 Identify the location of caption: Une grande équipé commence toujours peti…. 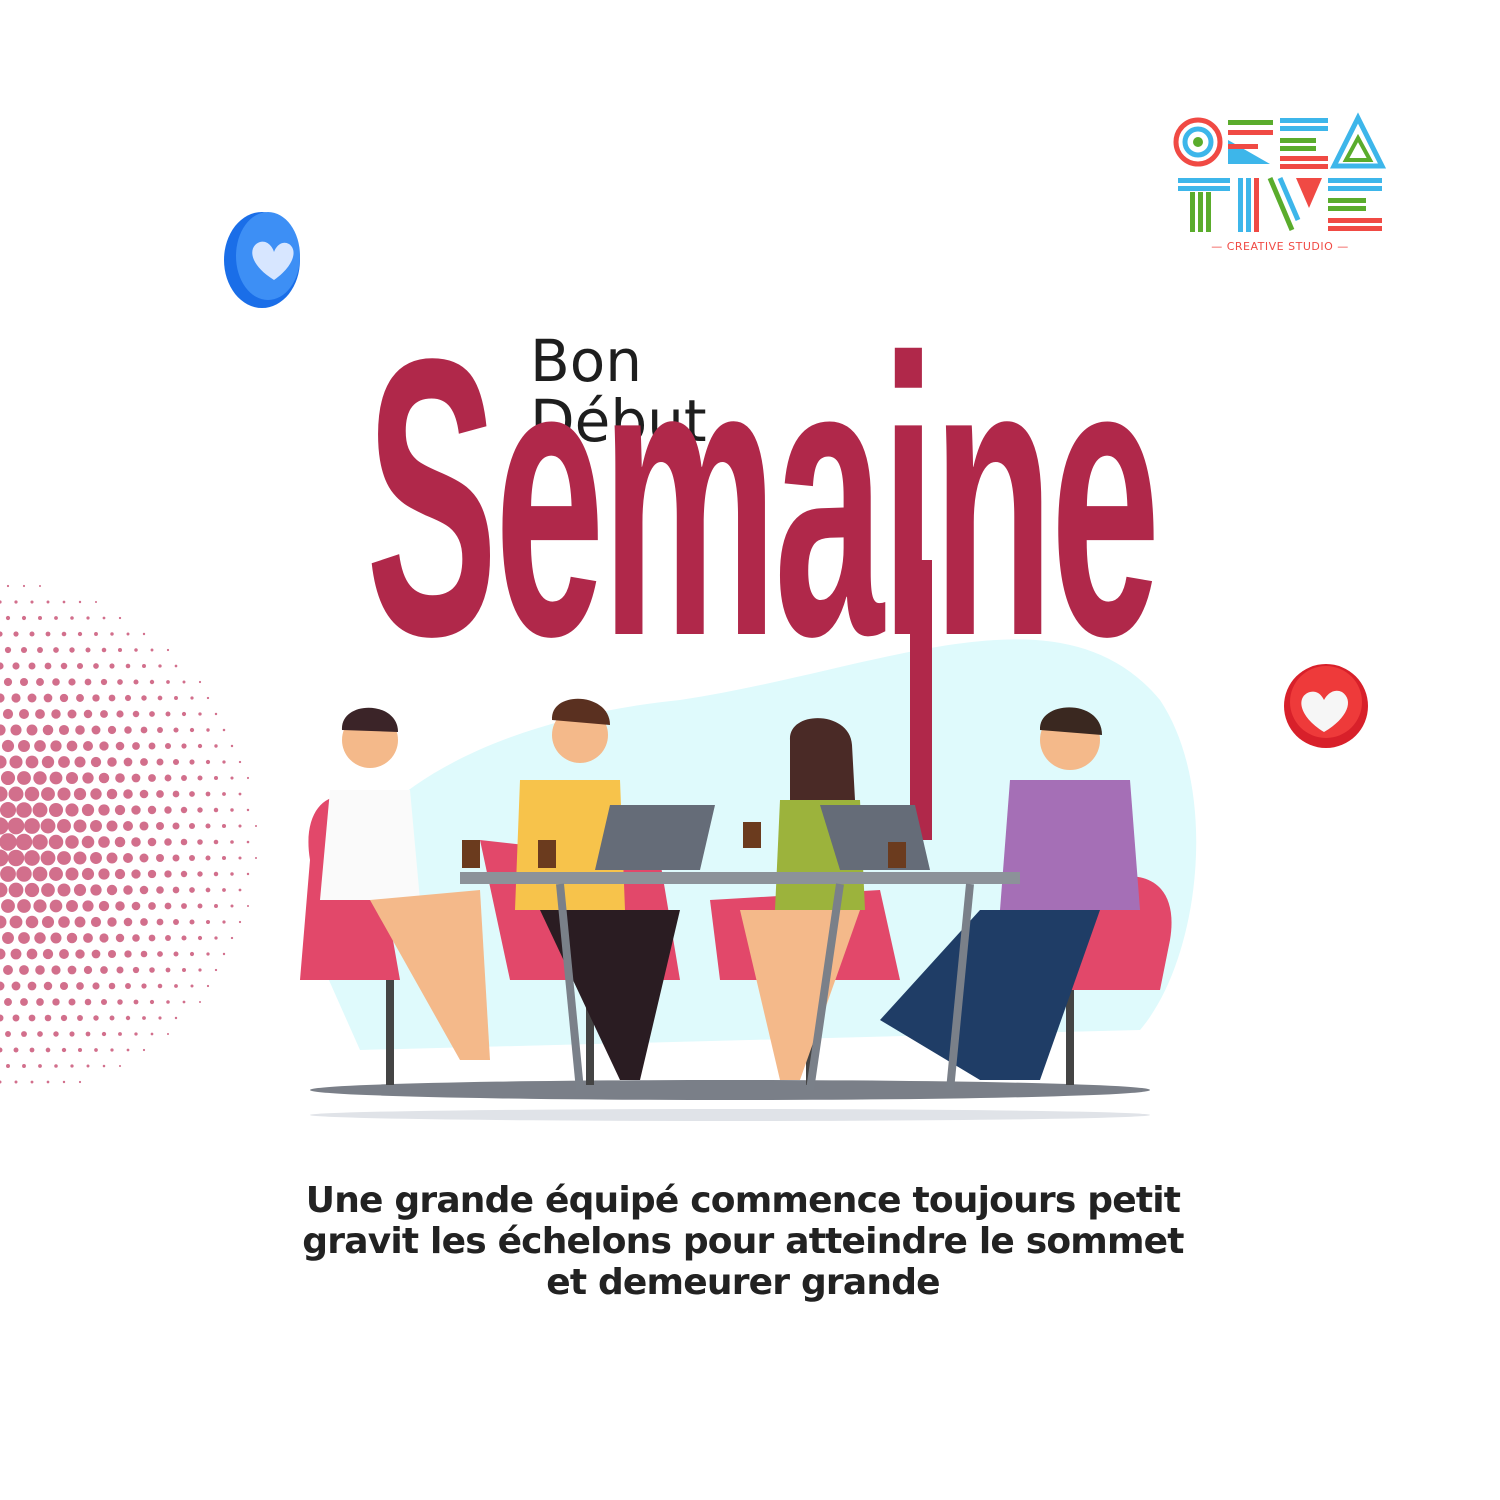
(743, 1241).